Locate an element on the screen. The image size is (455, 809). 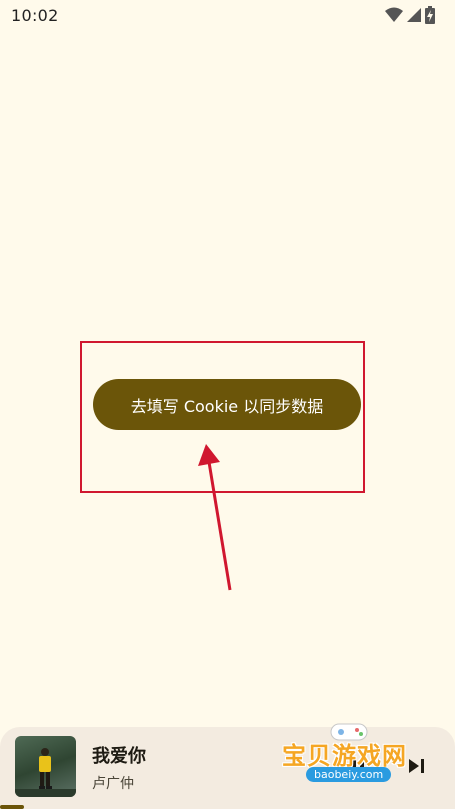
album-art is located at coordinates (45, 766).